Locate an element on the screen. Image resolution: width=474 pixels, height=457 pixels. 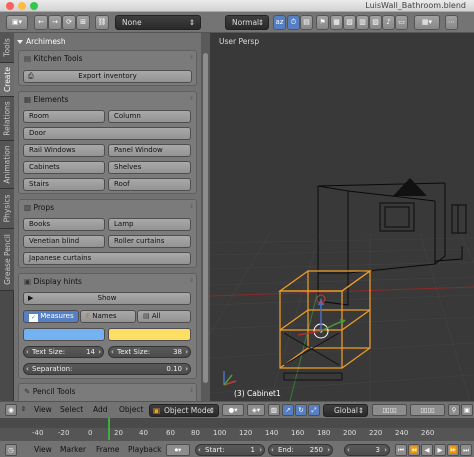
scale-icon: ⤢ is located at coordinates (314, 410).